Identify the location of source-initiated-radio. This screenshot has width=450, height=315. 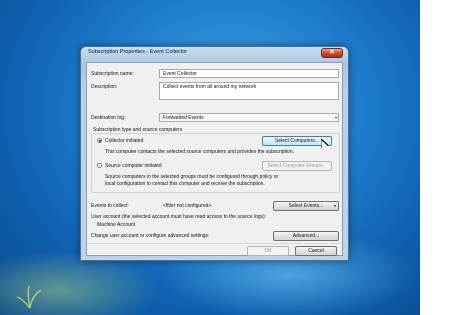
(99, 165).